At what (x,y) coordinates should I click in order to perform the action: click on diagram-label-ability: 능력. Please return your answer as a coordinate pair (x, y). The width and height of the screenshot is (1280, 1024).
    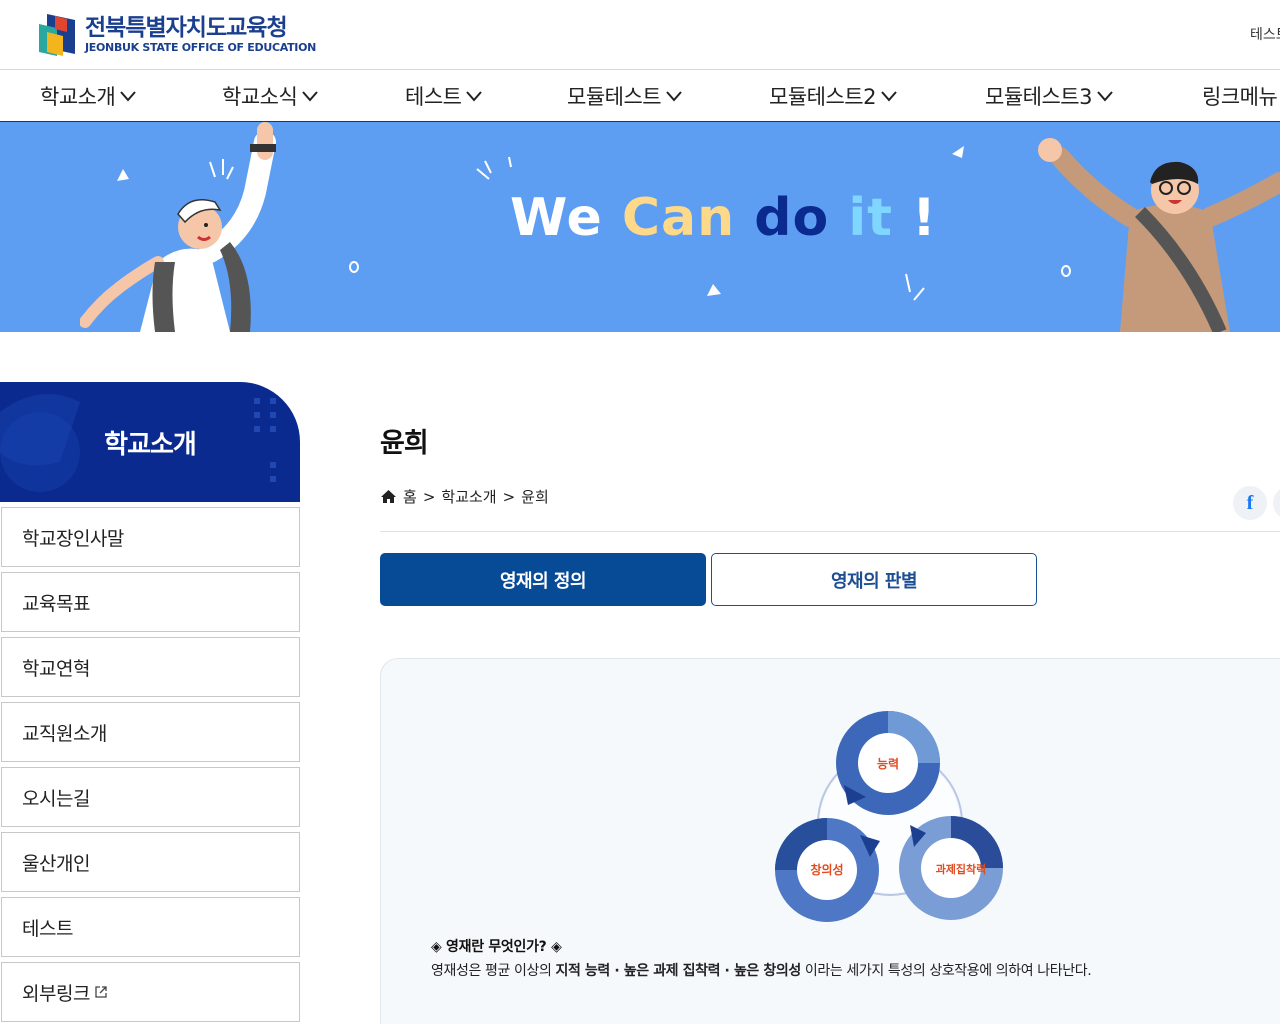
    Looking at the image, I should click on (888, 764).